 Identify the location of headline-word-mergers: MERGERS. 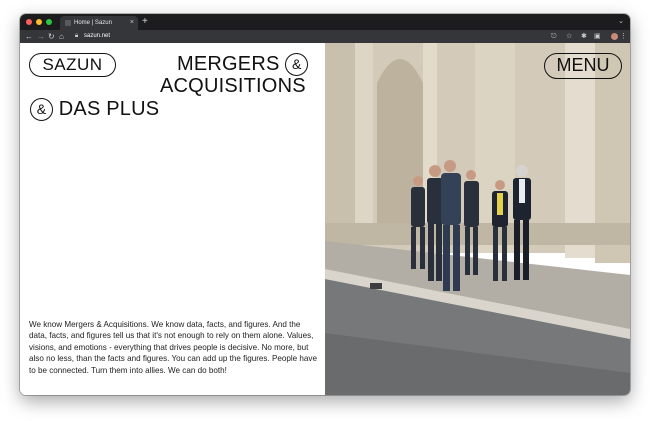
(228, 64).